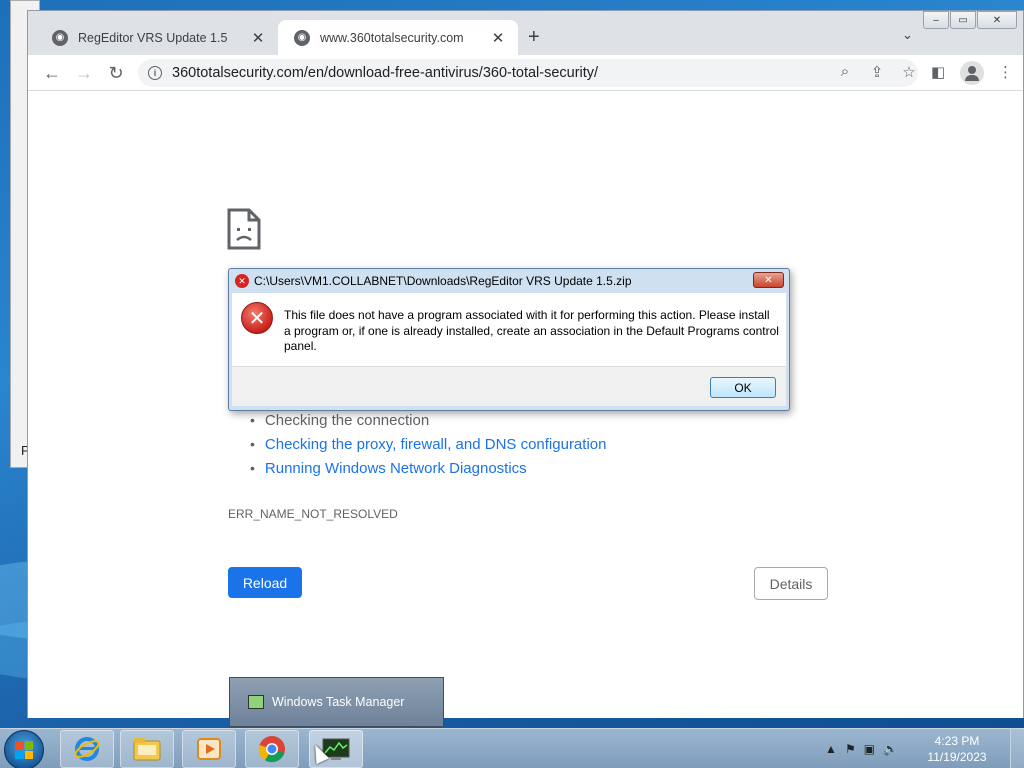  What do you see at coordinates (972, 73) in the screenshot?
I see `profile-avatar-icon` at bounding box center [972, 73].